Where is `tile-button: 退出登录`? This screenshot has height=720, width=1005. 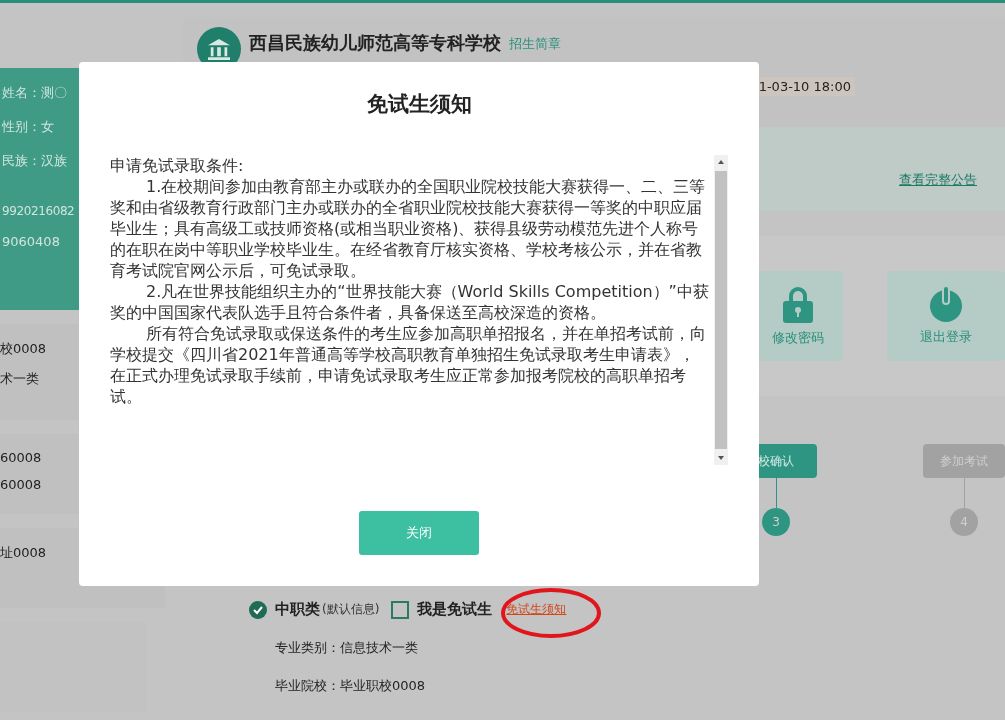
tile-button: 退出登录 is located at coordinates (946, 316).